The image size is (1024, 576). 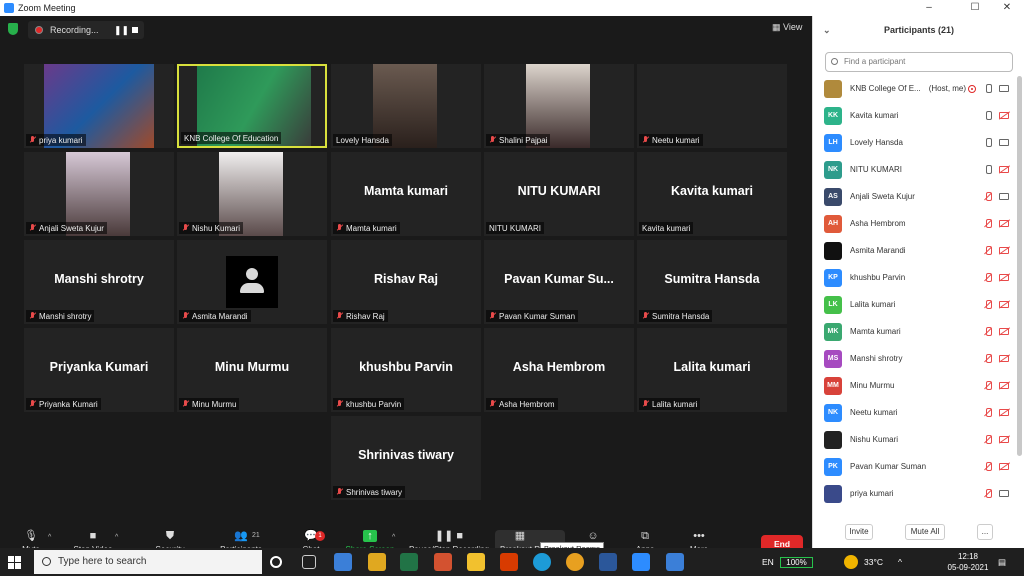 What do you see at coordinates (913, 467) in the screenshot?
I see `participant-row: PK Pavan Kumar Suman` at bounding box center [913, 467].